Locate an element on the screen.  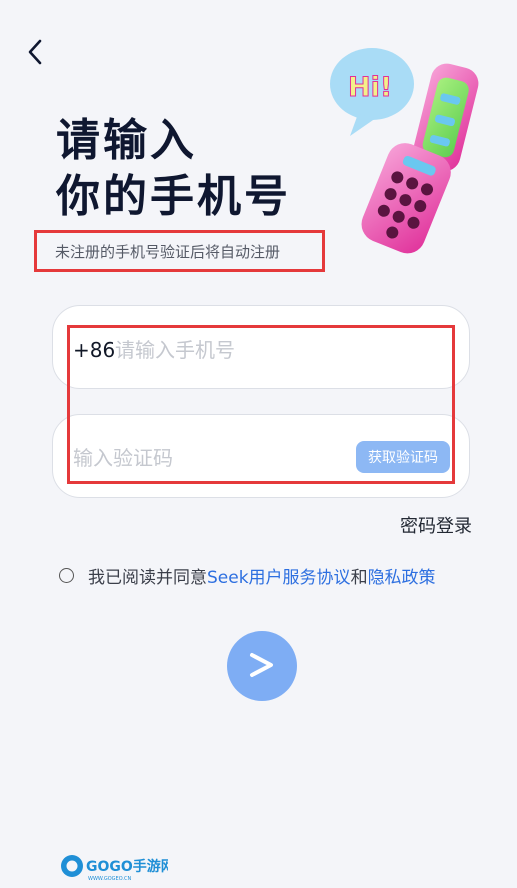
title-line-1: 请输入 is located at coordinates (126, 140).